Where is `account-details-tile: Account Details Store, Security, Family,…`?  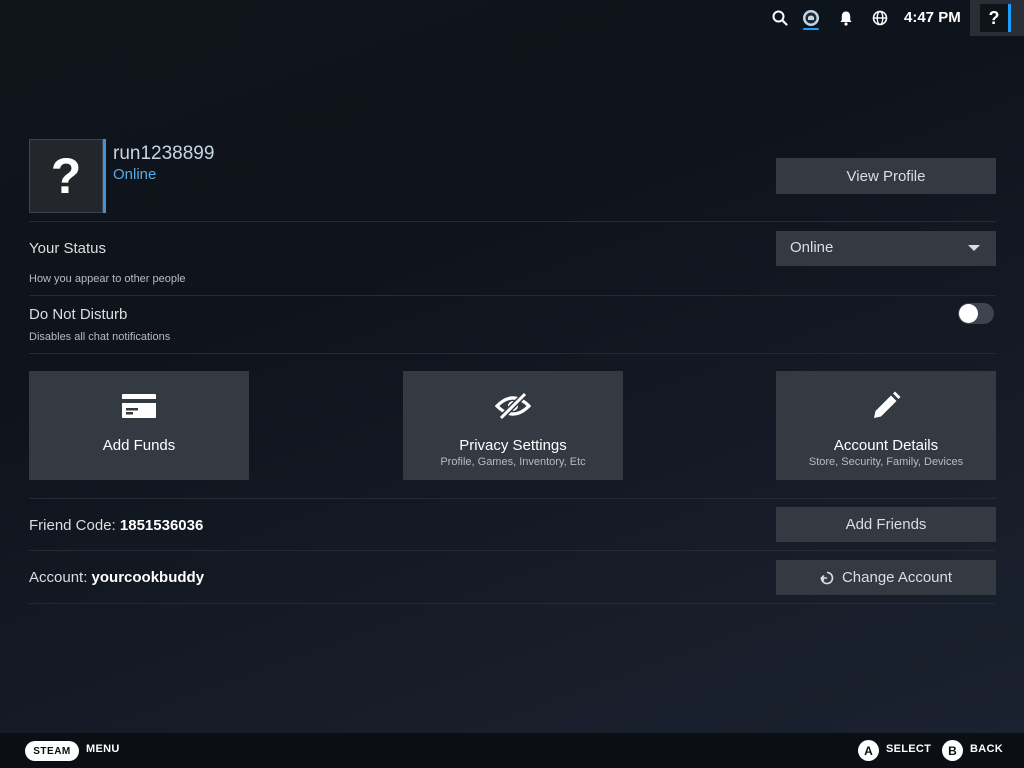 account-details-tile: Account Details Store, Security, Family,… is located at coordinates (886, 425).